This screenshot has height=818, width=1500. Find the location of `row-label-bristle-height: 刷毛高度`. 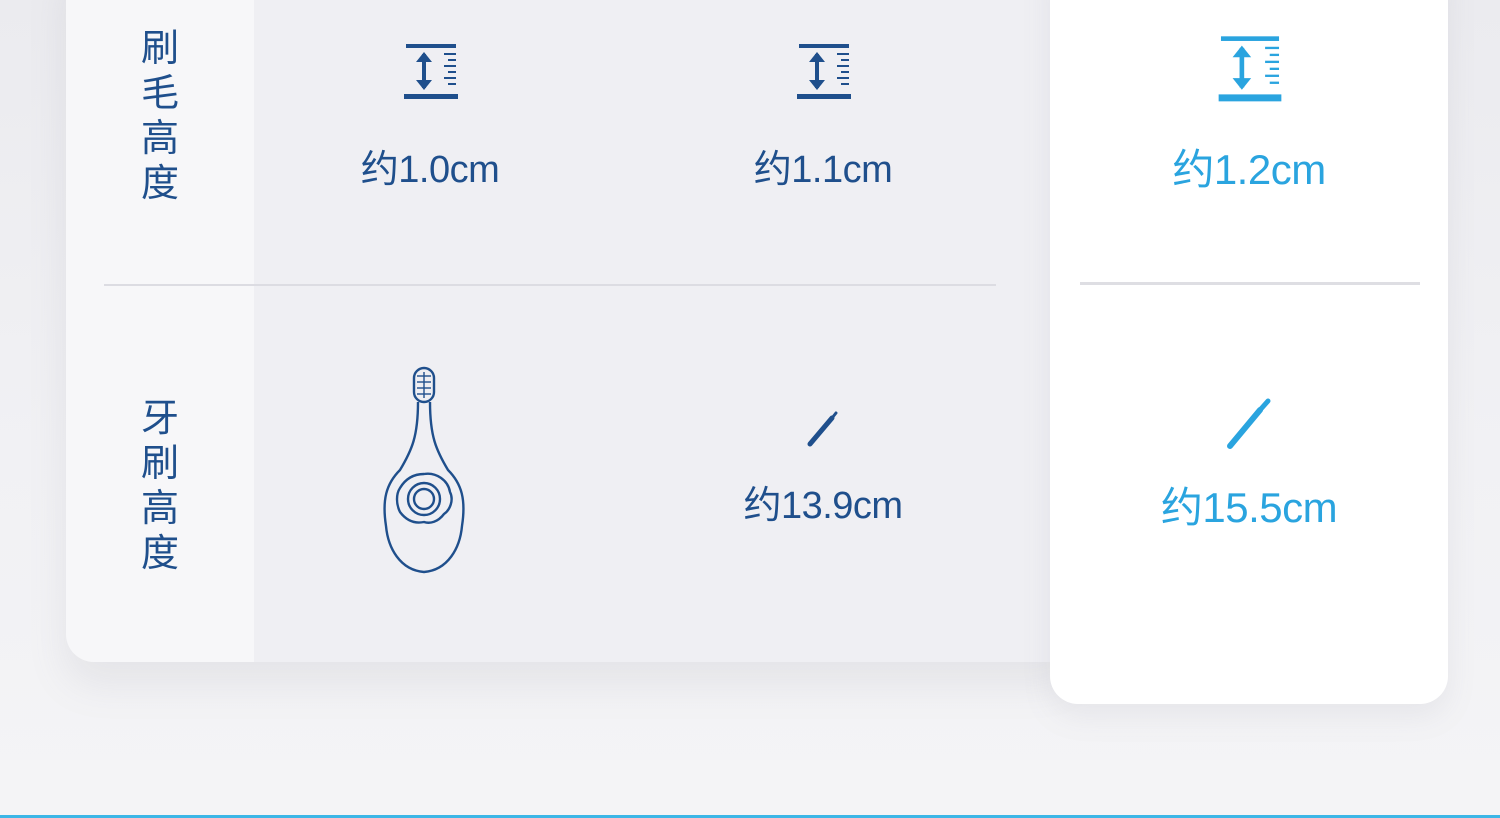

row-label-bristle-height: 刷毛高度 is located at coordinates (159, 115).